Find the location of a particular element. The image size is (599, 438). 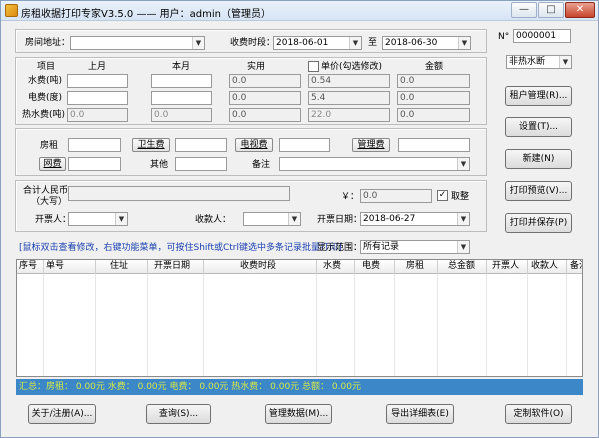

hotwater-last-field: 0.0 is located at coordinates (97, 115).